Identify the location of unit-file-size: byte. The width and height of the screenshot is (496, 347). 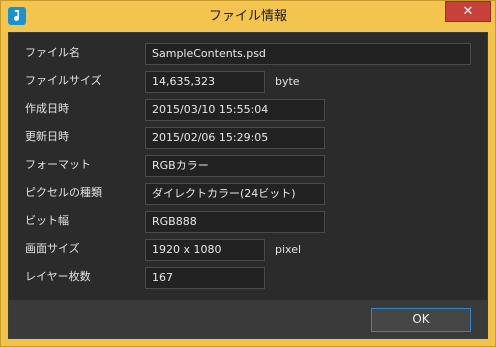
(287, 81).